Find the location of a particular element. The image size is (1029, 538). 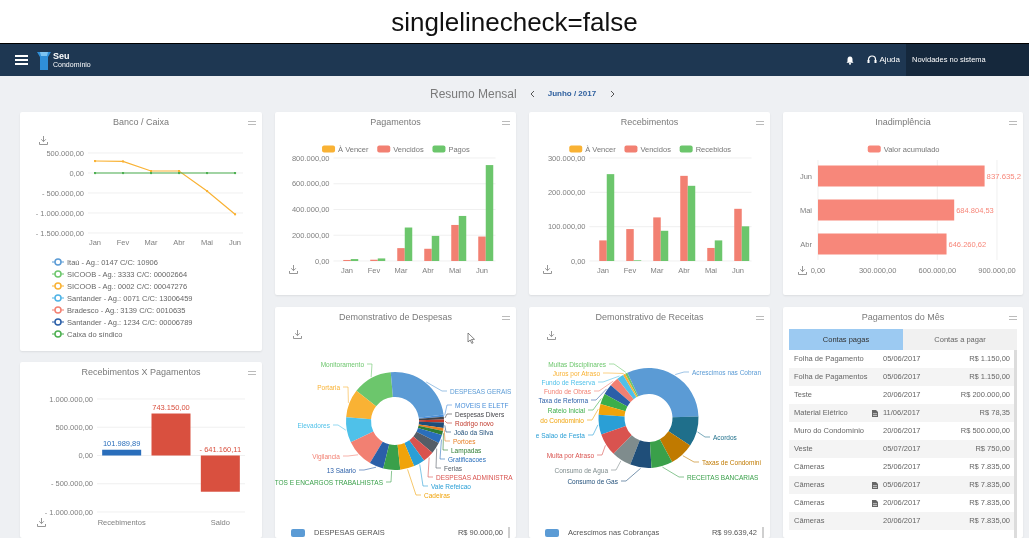

section-title: Resumo Mensal is located at coordinates (473, 94).